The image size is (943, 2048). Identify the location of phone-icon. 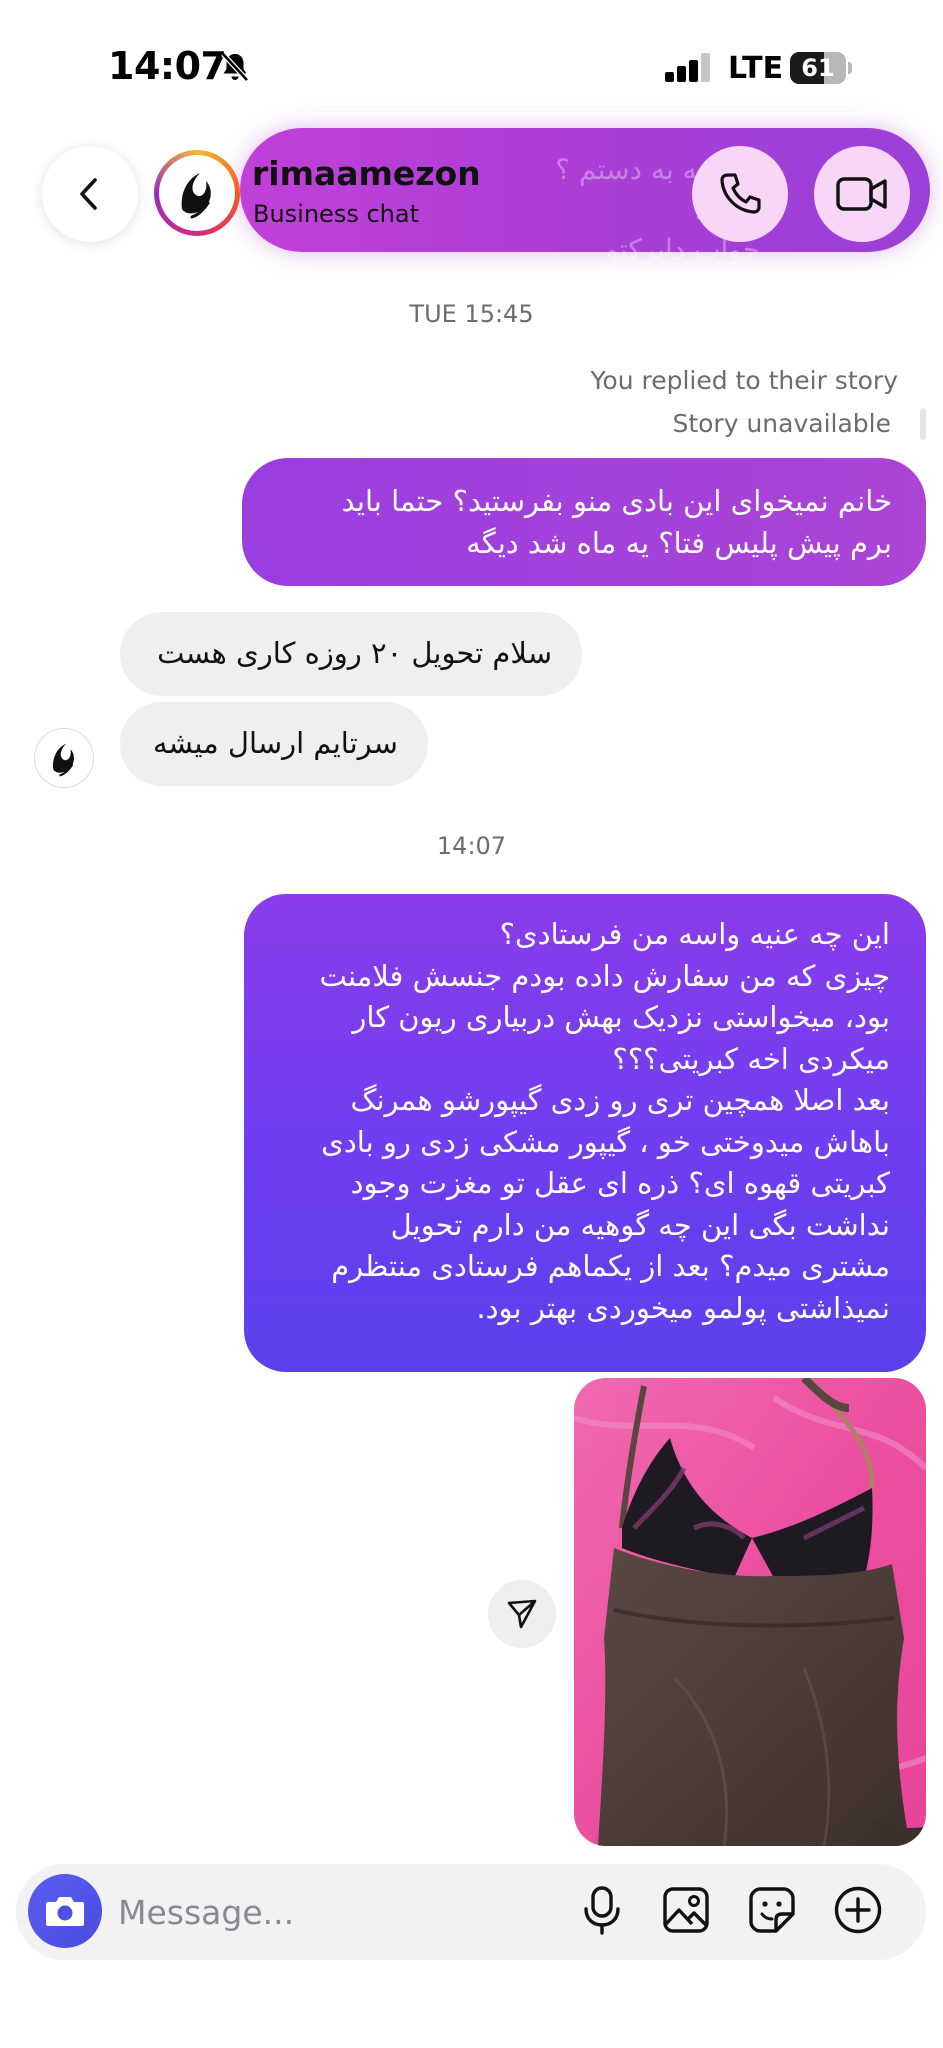
(740, 193).